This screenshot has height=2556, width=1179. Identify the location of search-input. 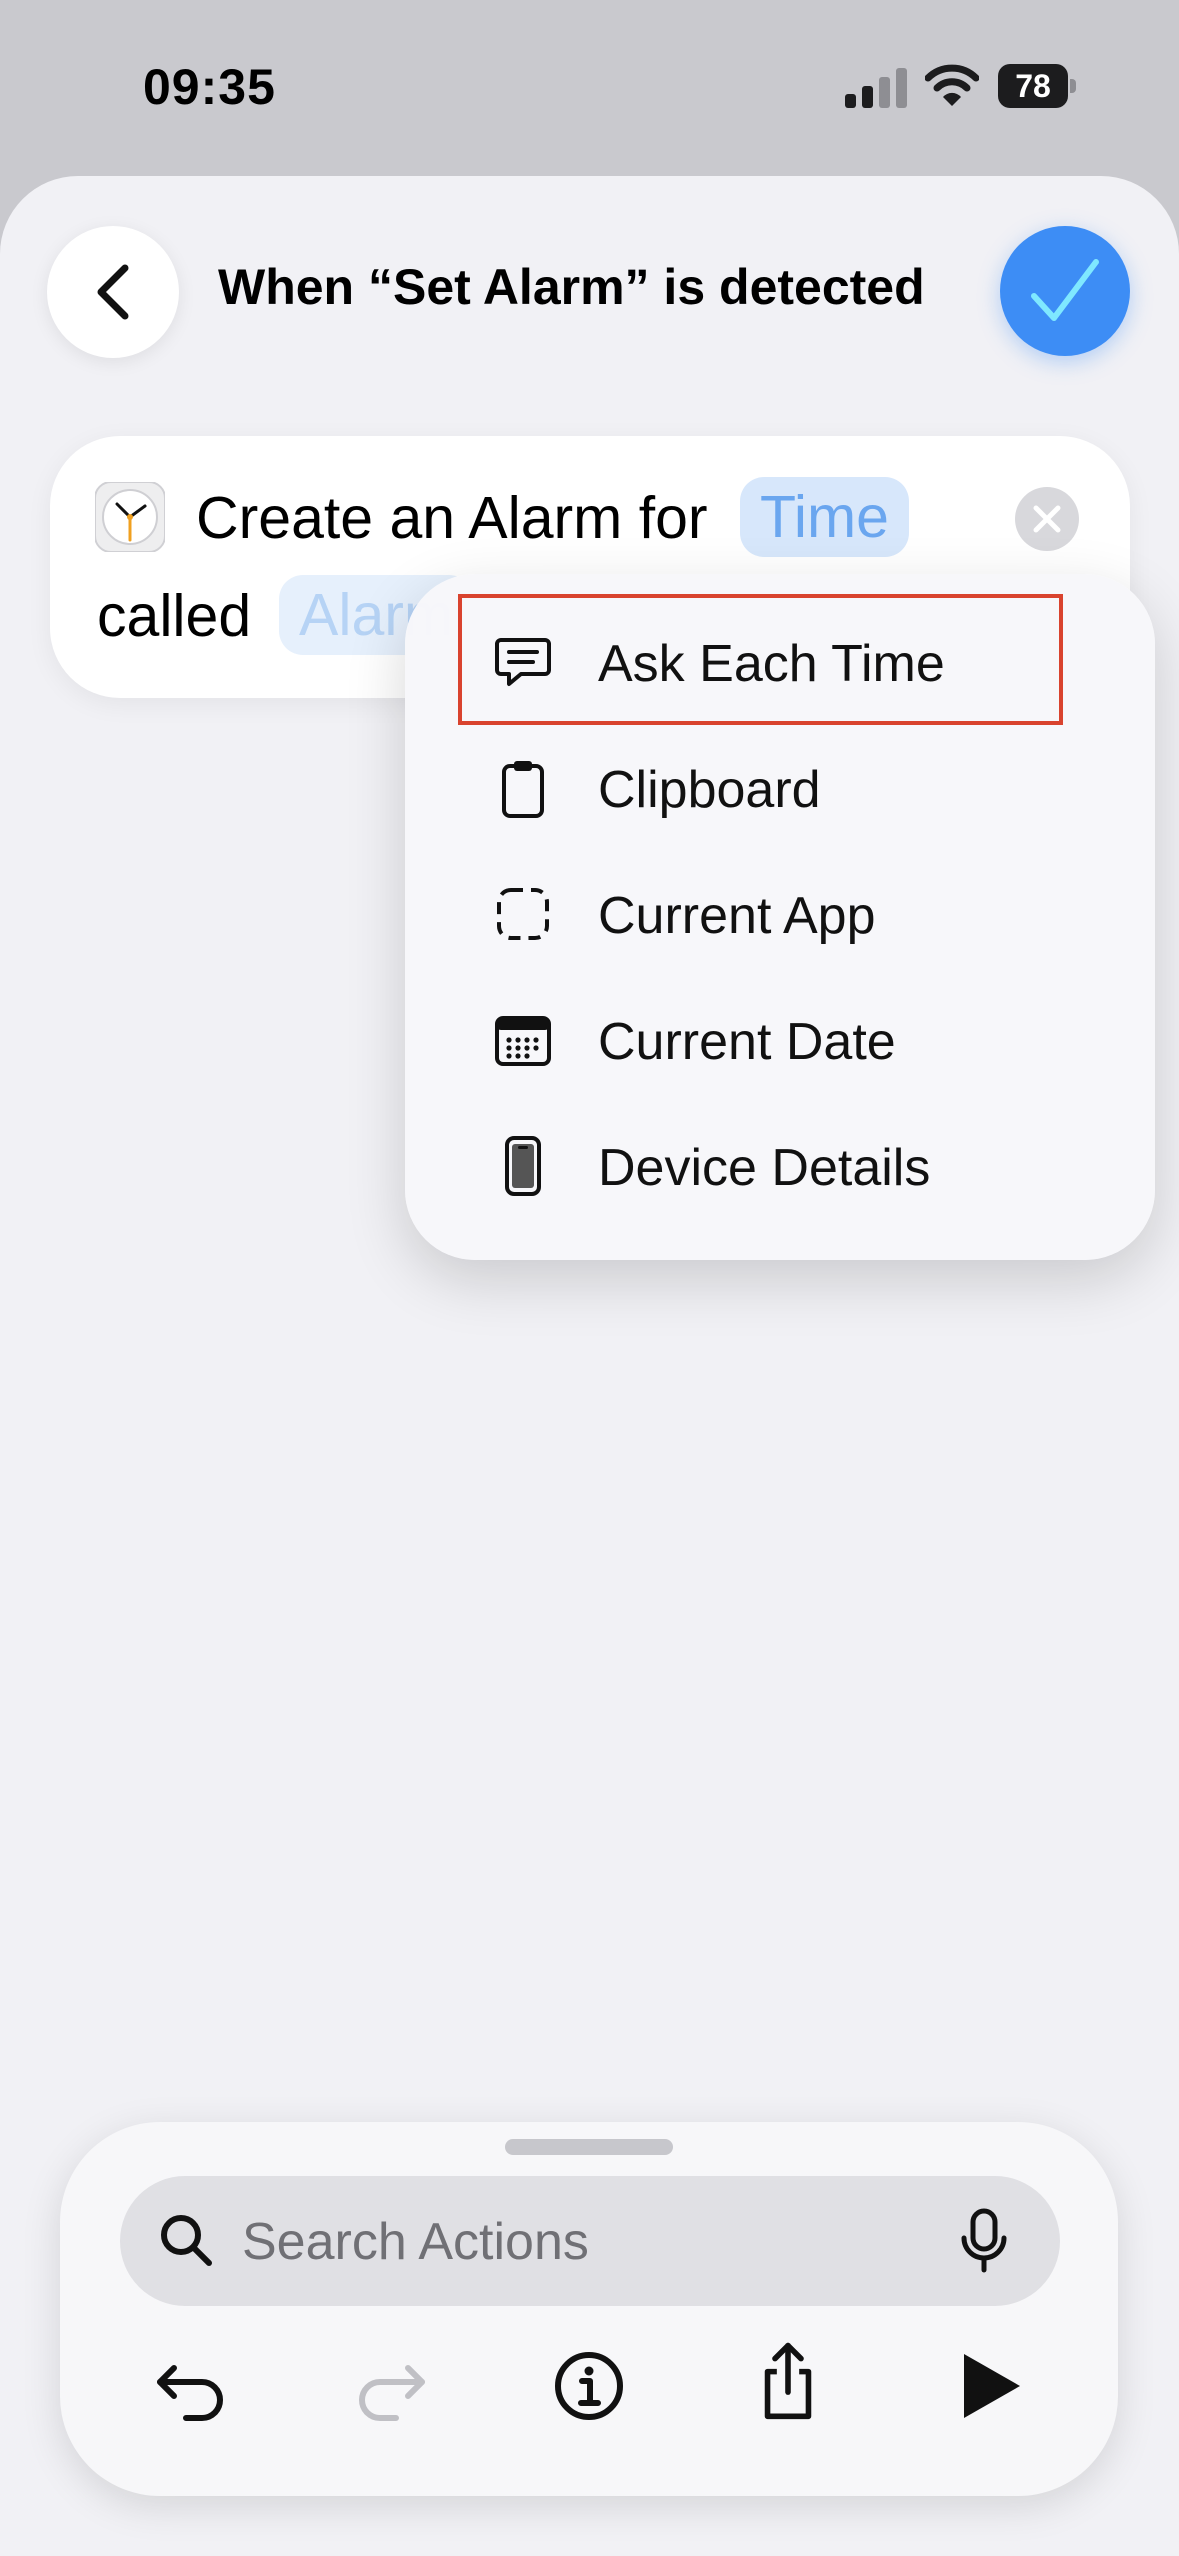
(592, 2242).